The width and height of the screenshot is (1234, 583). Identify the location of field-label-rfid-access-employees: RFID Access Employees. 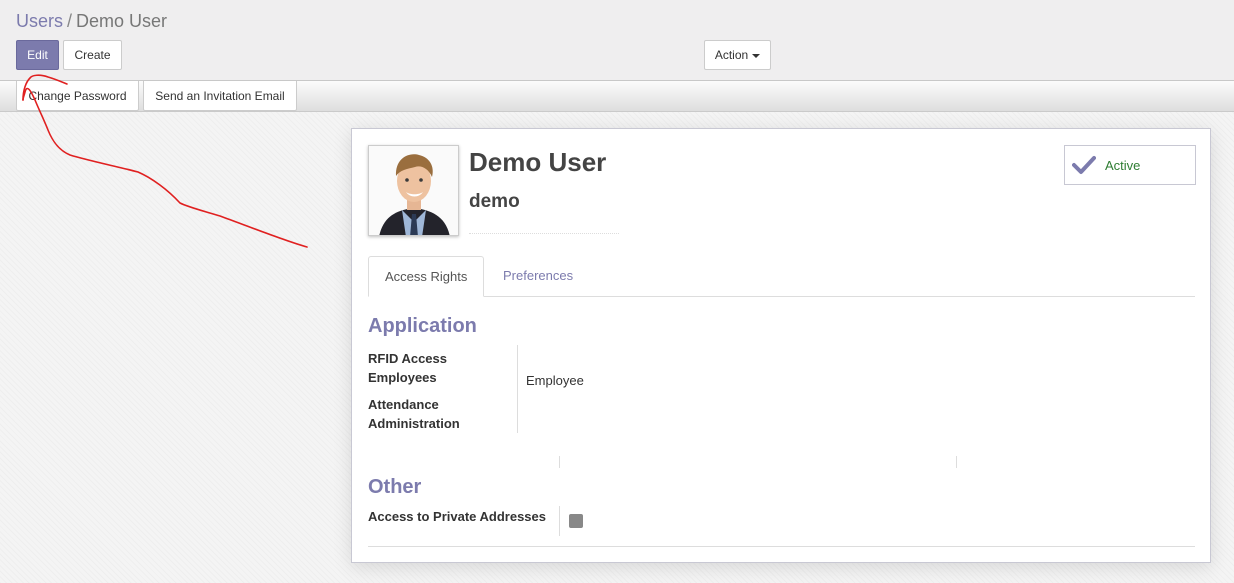
(407, 368).